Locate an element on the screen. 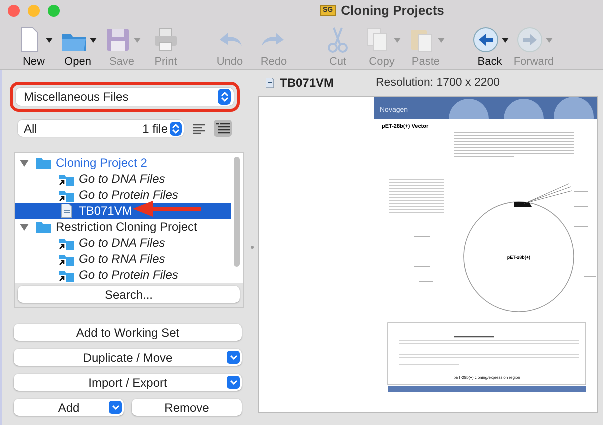 The image size is (603, 425). toolbar-label: Save is located at coordinates (122, 62).